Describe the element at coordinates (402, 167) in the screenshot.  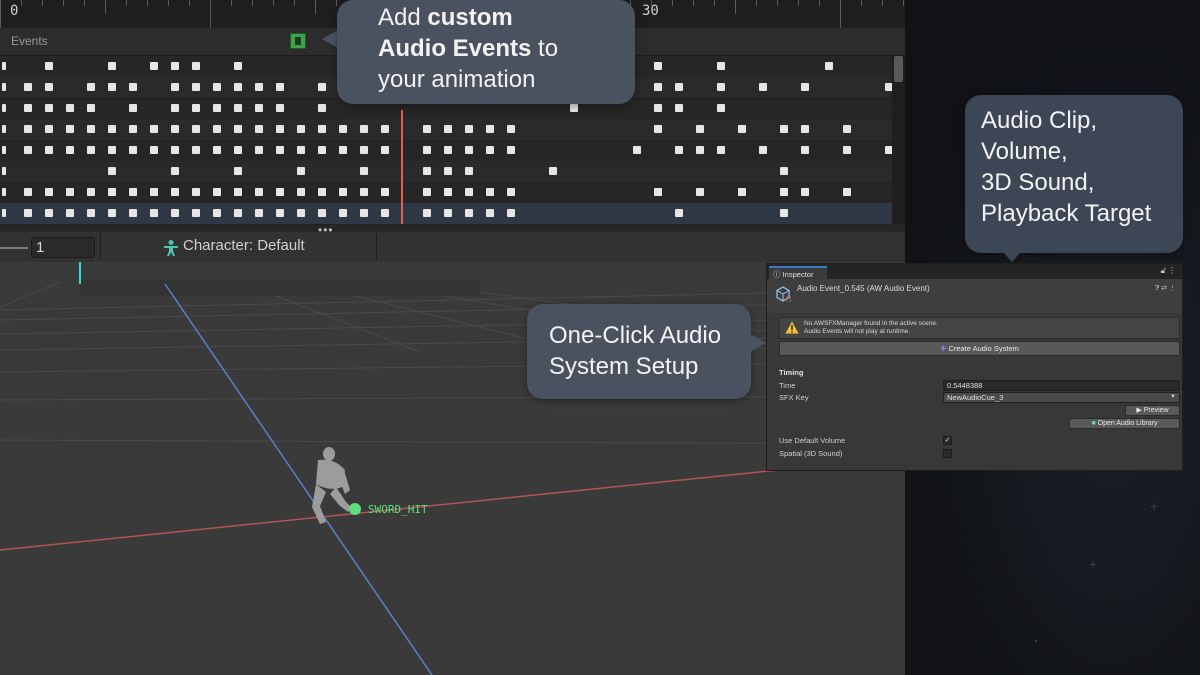
I see `playhead` at that location.